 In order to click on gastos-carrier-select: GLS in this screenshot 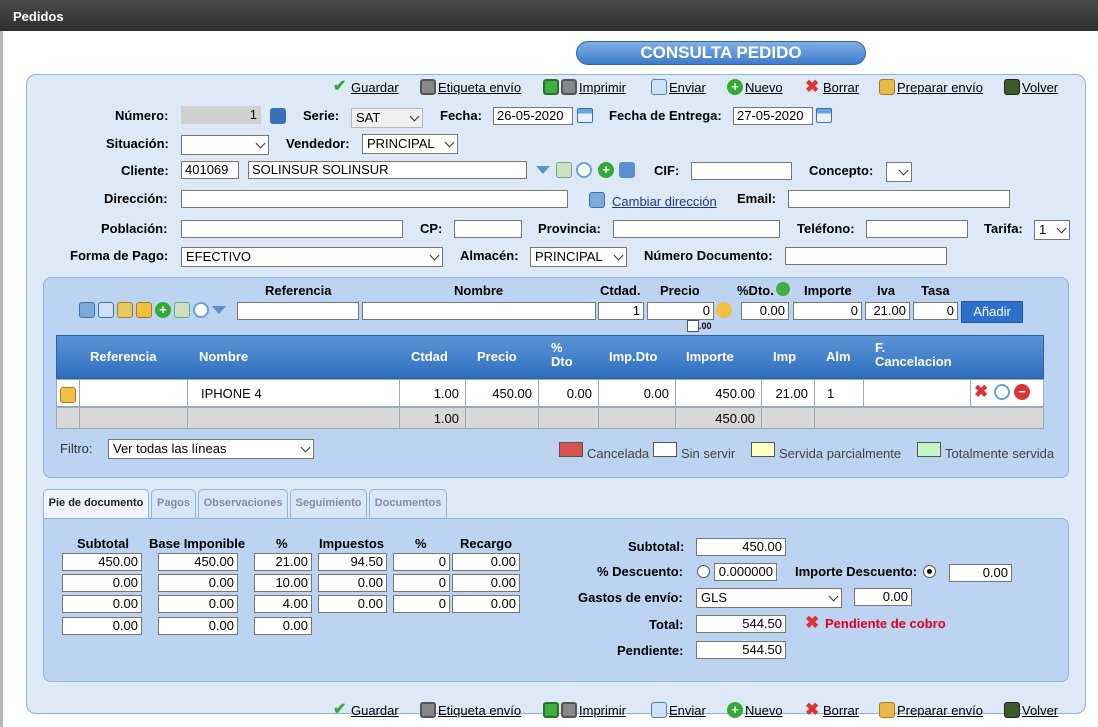, I will do `click(769, 598)`.